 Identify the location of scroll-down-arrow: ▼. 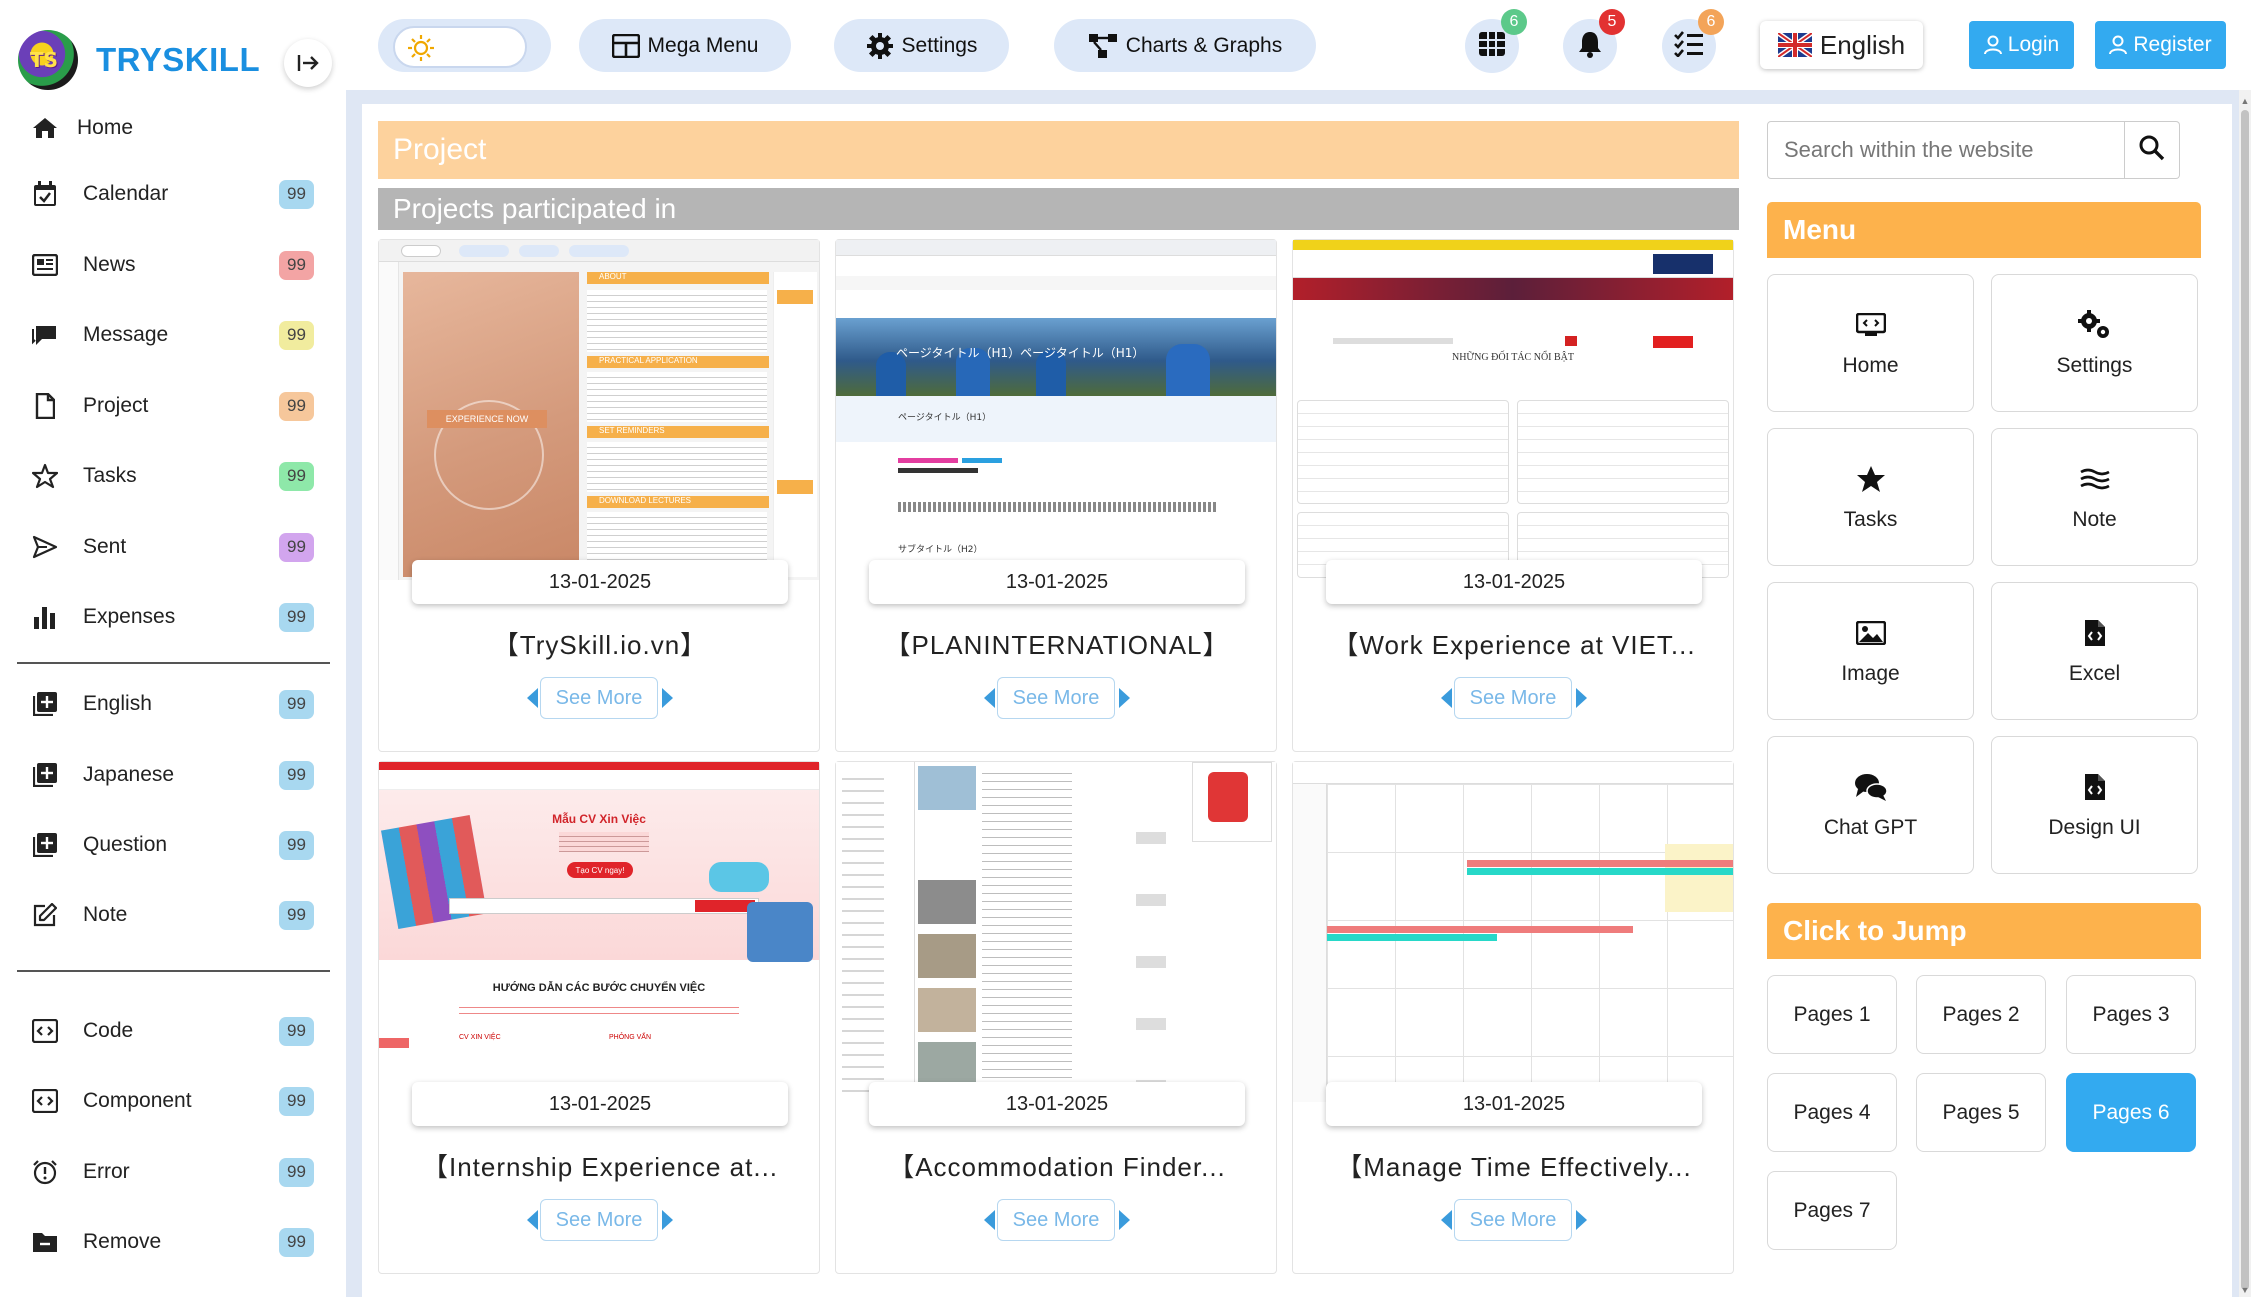
(2245, 1290).